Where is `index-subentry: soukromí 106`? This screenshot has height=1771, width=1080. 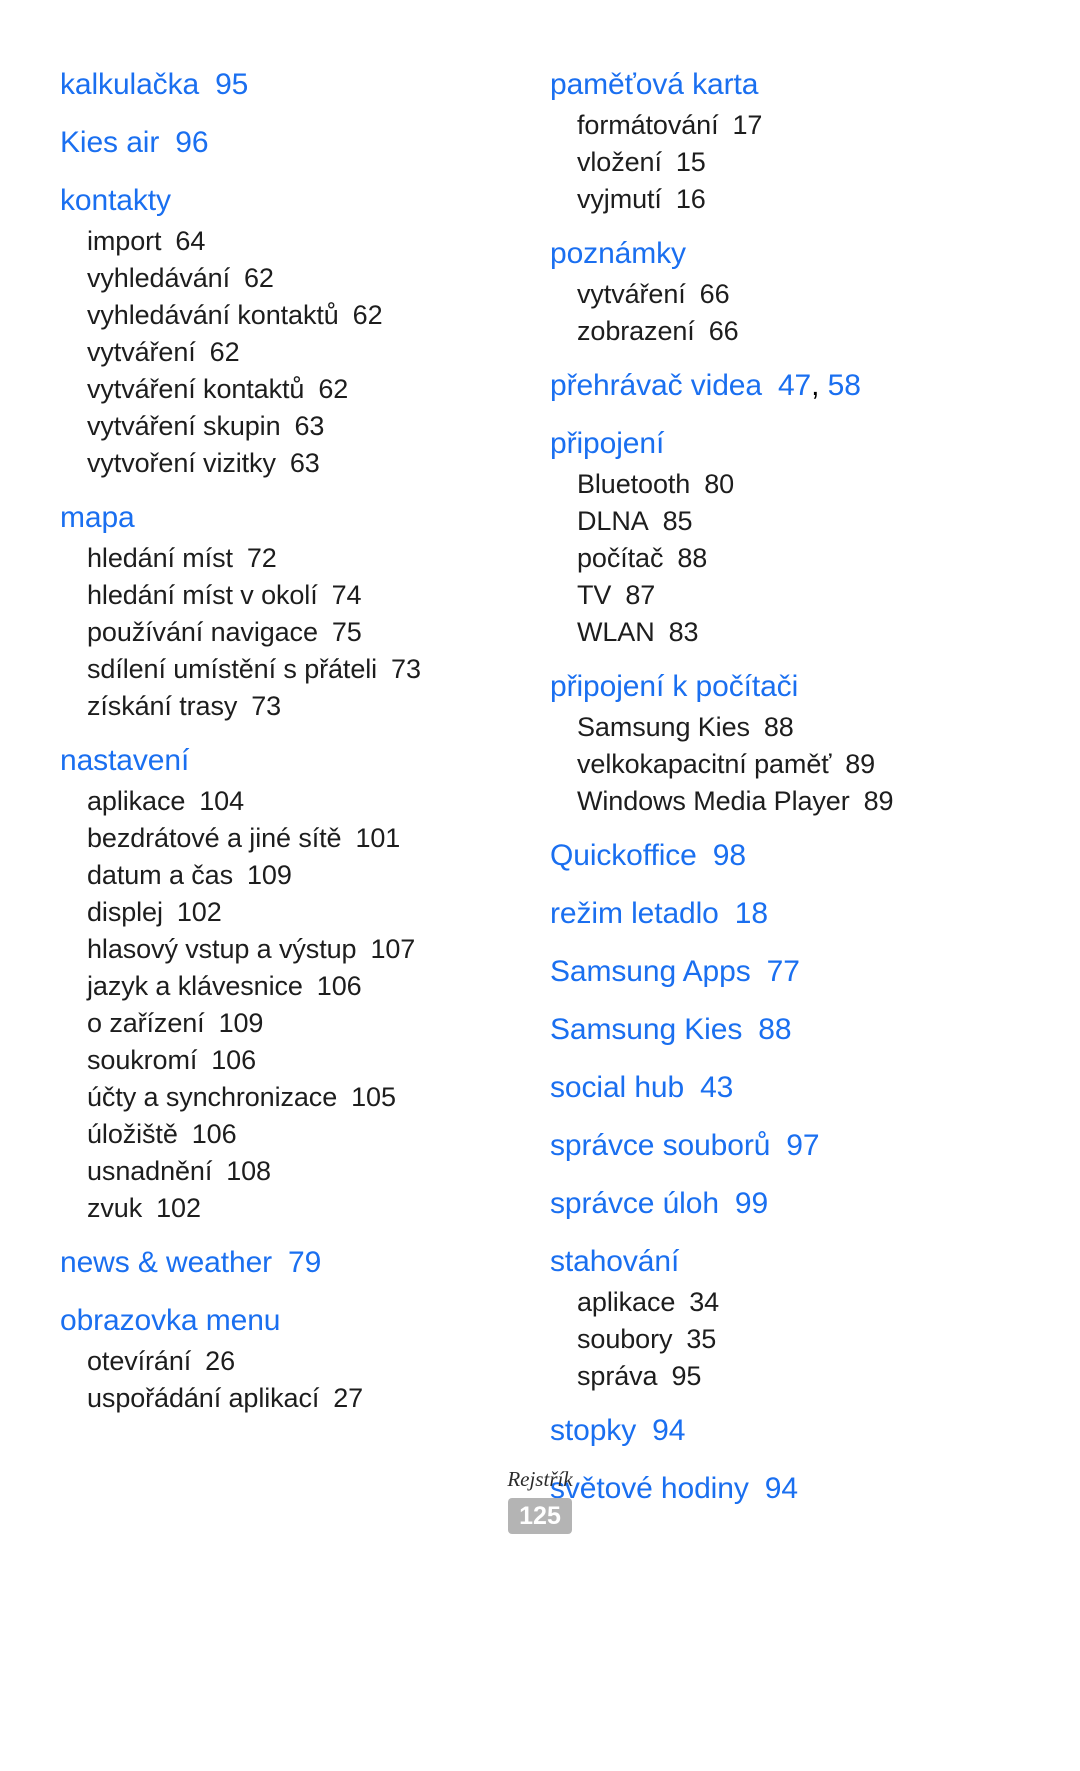
index-subentry: soukromí 106 is located at coordinates (294, 1060).